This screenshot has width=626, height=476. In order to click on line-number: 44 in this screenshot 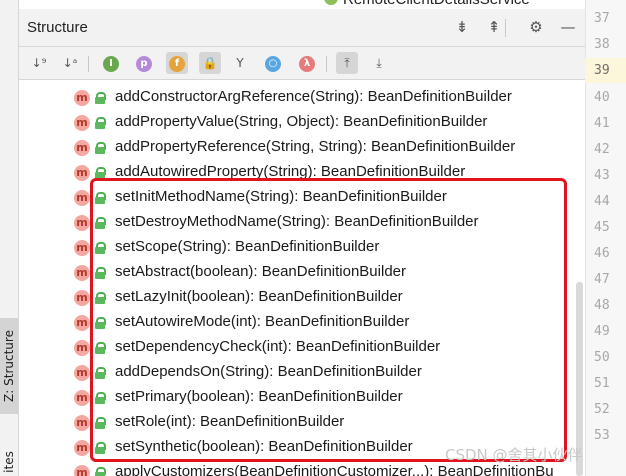, I will do `click(602, 201)`.